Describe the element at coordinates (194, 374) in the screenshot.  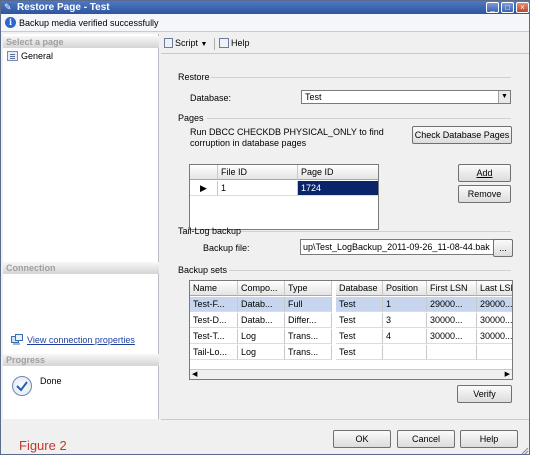
I see `scroll-left-icon: ◀` at that location.